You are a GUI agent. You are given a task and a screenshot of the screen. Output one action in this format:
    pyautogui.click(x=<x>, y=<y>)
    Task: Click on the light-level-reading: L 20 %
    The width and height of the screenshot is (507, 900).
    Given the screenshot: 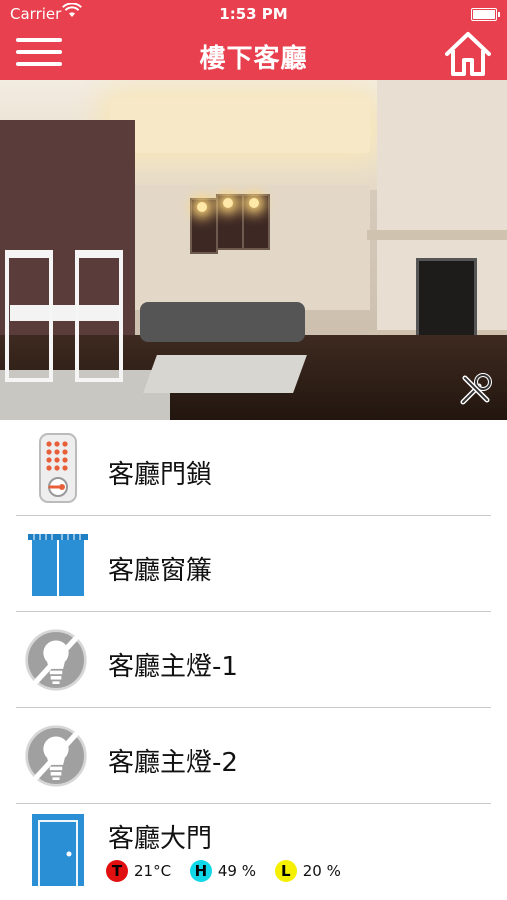 What is the action you would take?
    pyautogui.click(x=307, y=871)
    